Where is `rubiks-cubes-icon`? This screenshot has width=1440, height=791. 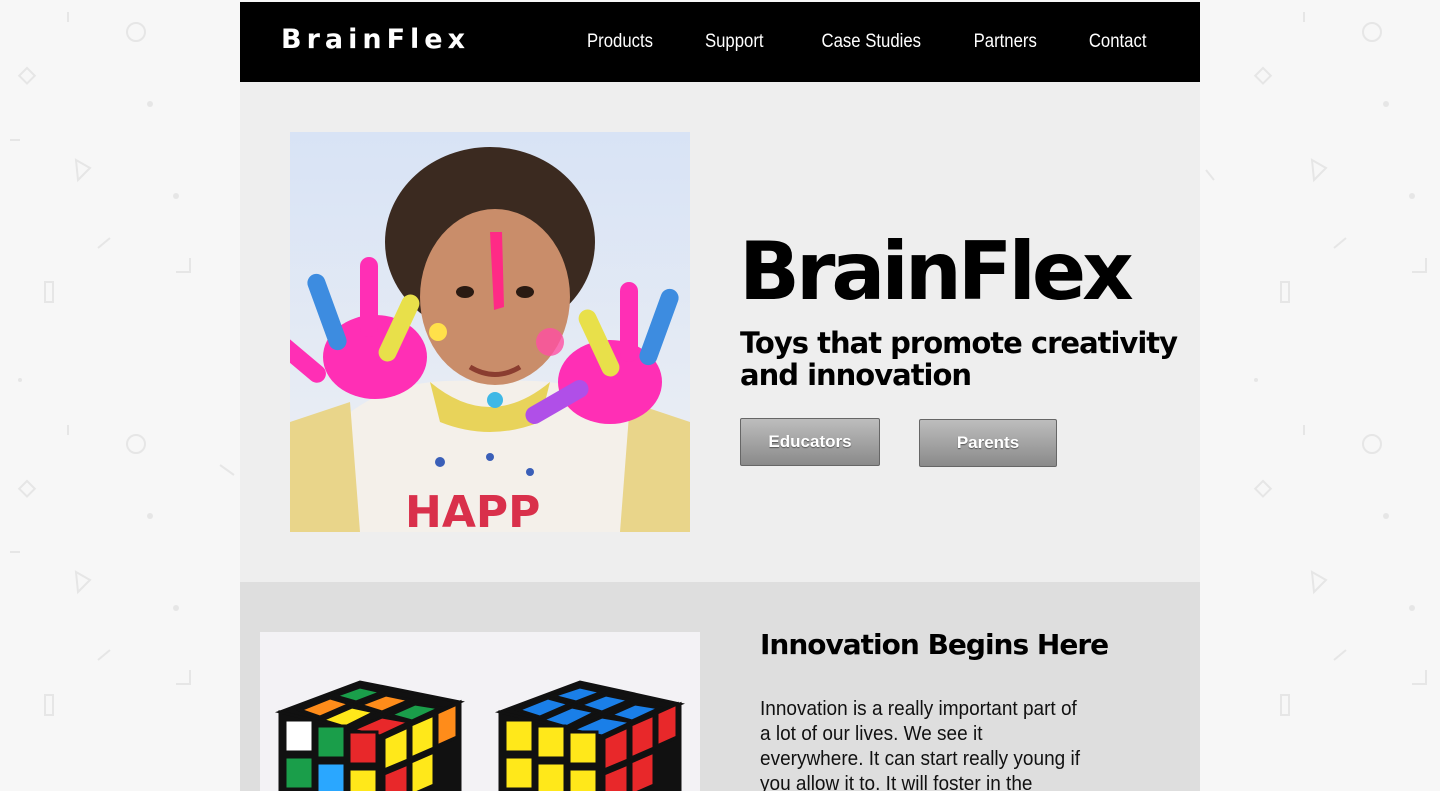
rubiks-cubes-icon is located at coordinates (480, 711).